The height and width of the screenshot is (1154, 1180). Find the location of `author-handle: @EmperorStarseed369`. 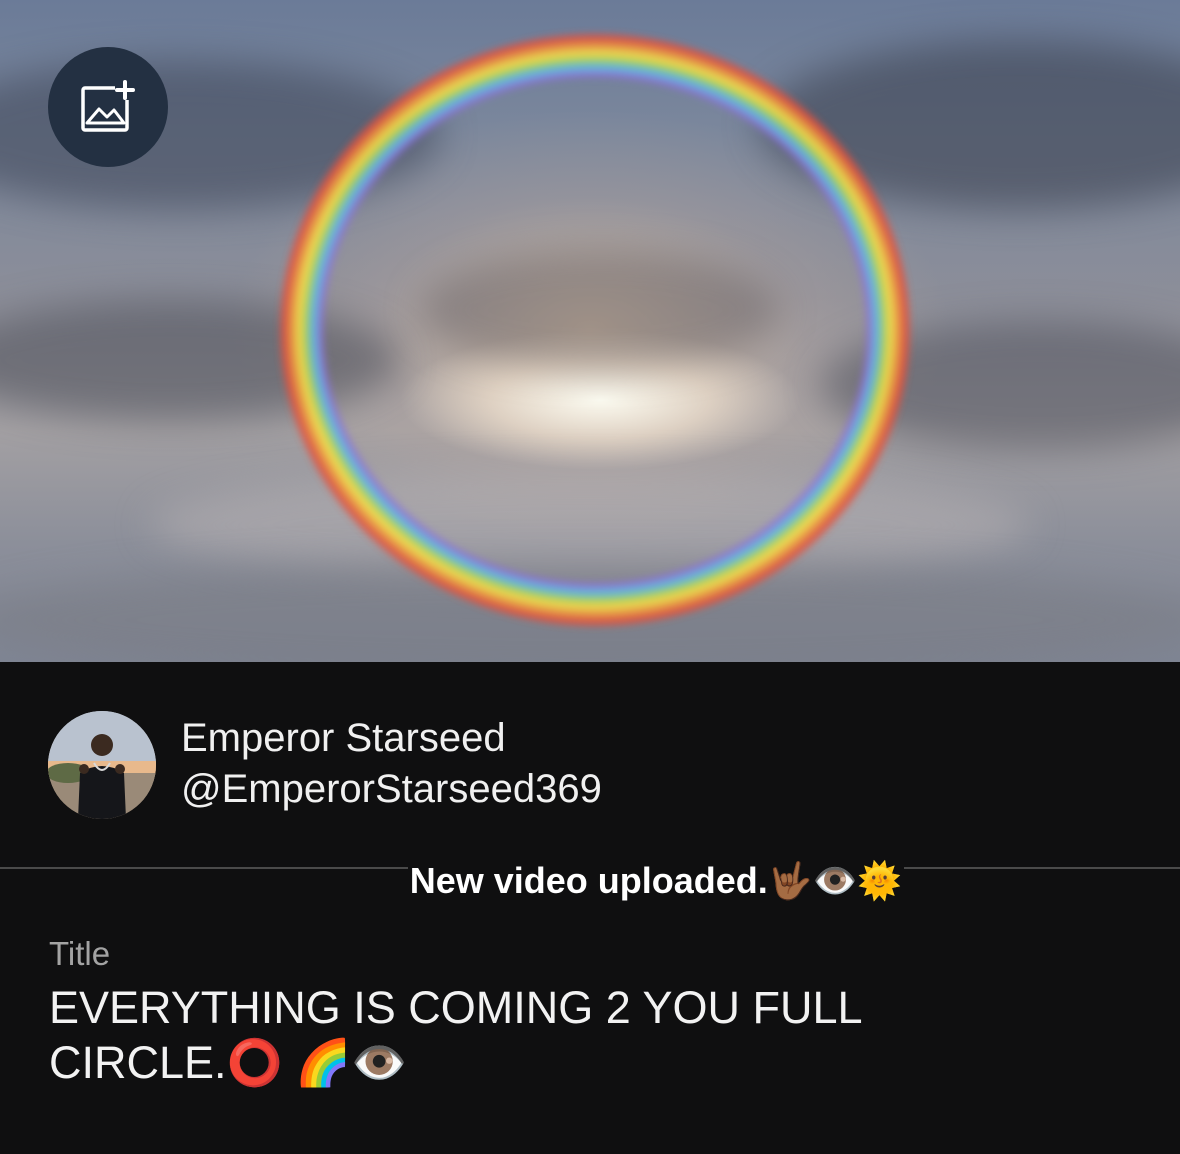

author-handle: @EmperorStarseed369 is located at coordinates (391, 789).